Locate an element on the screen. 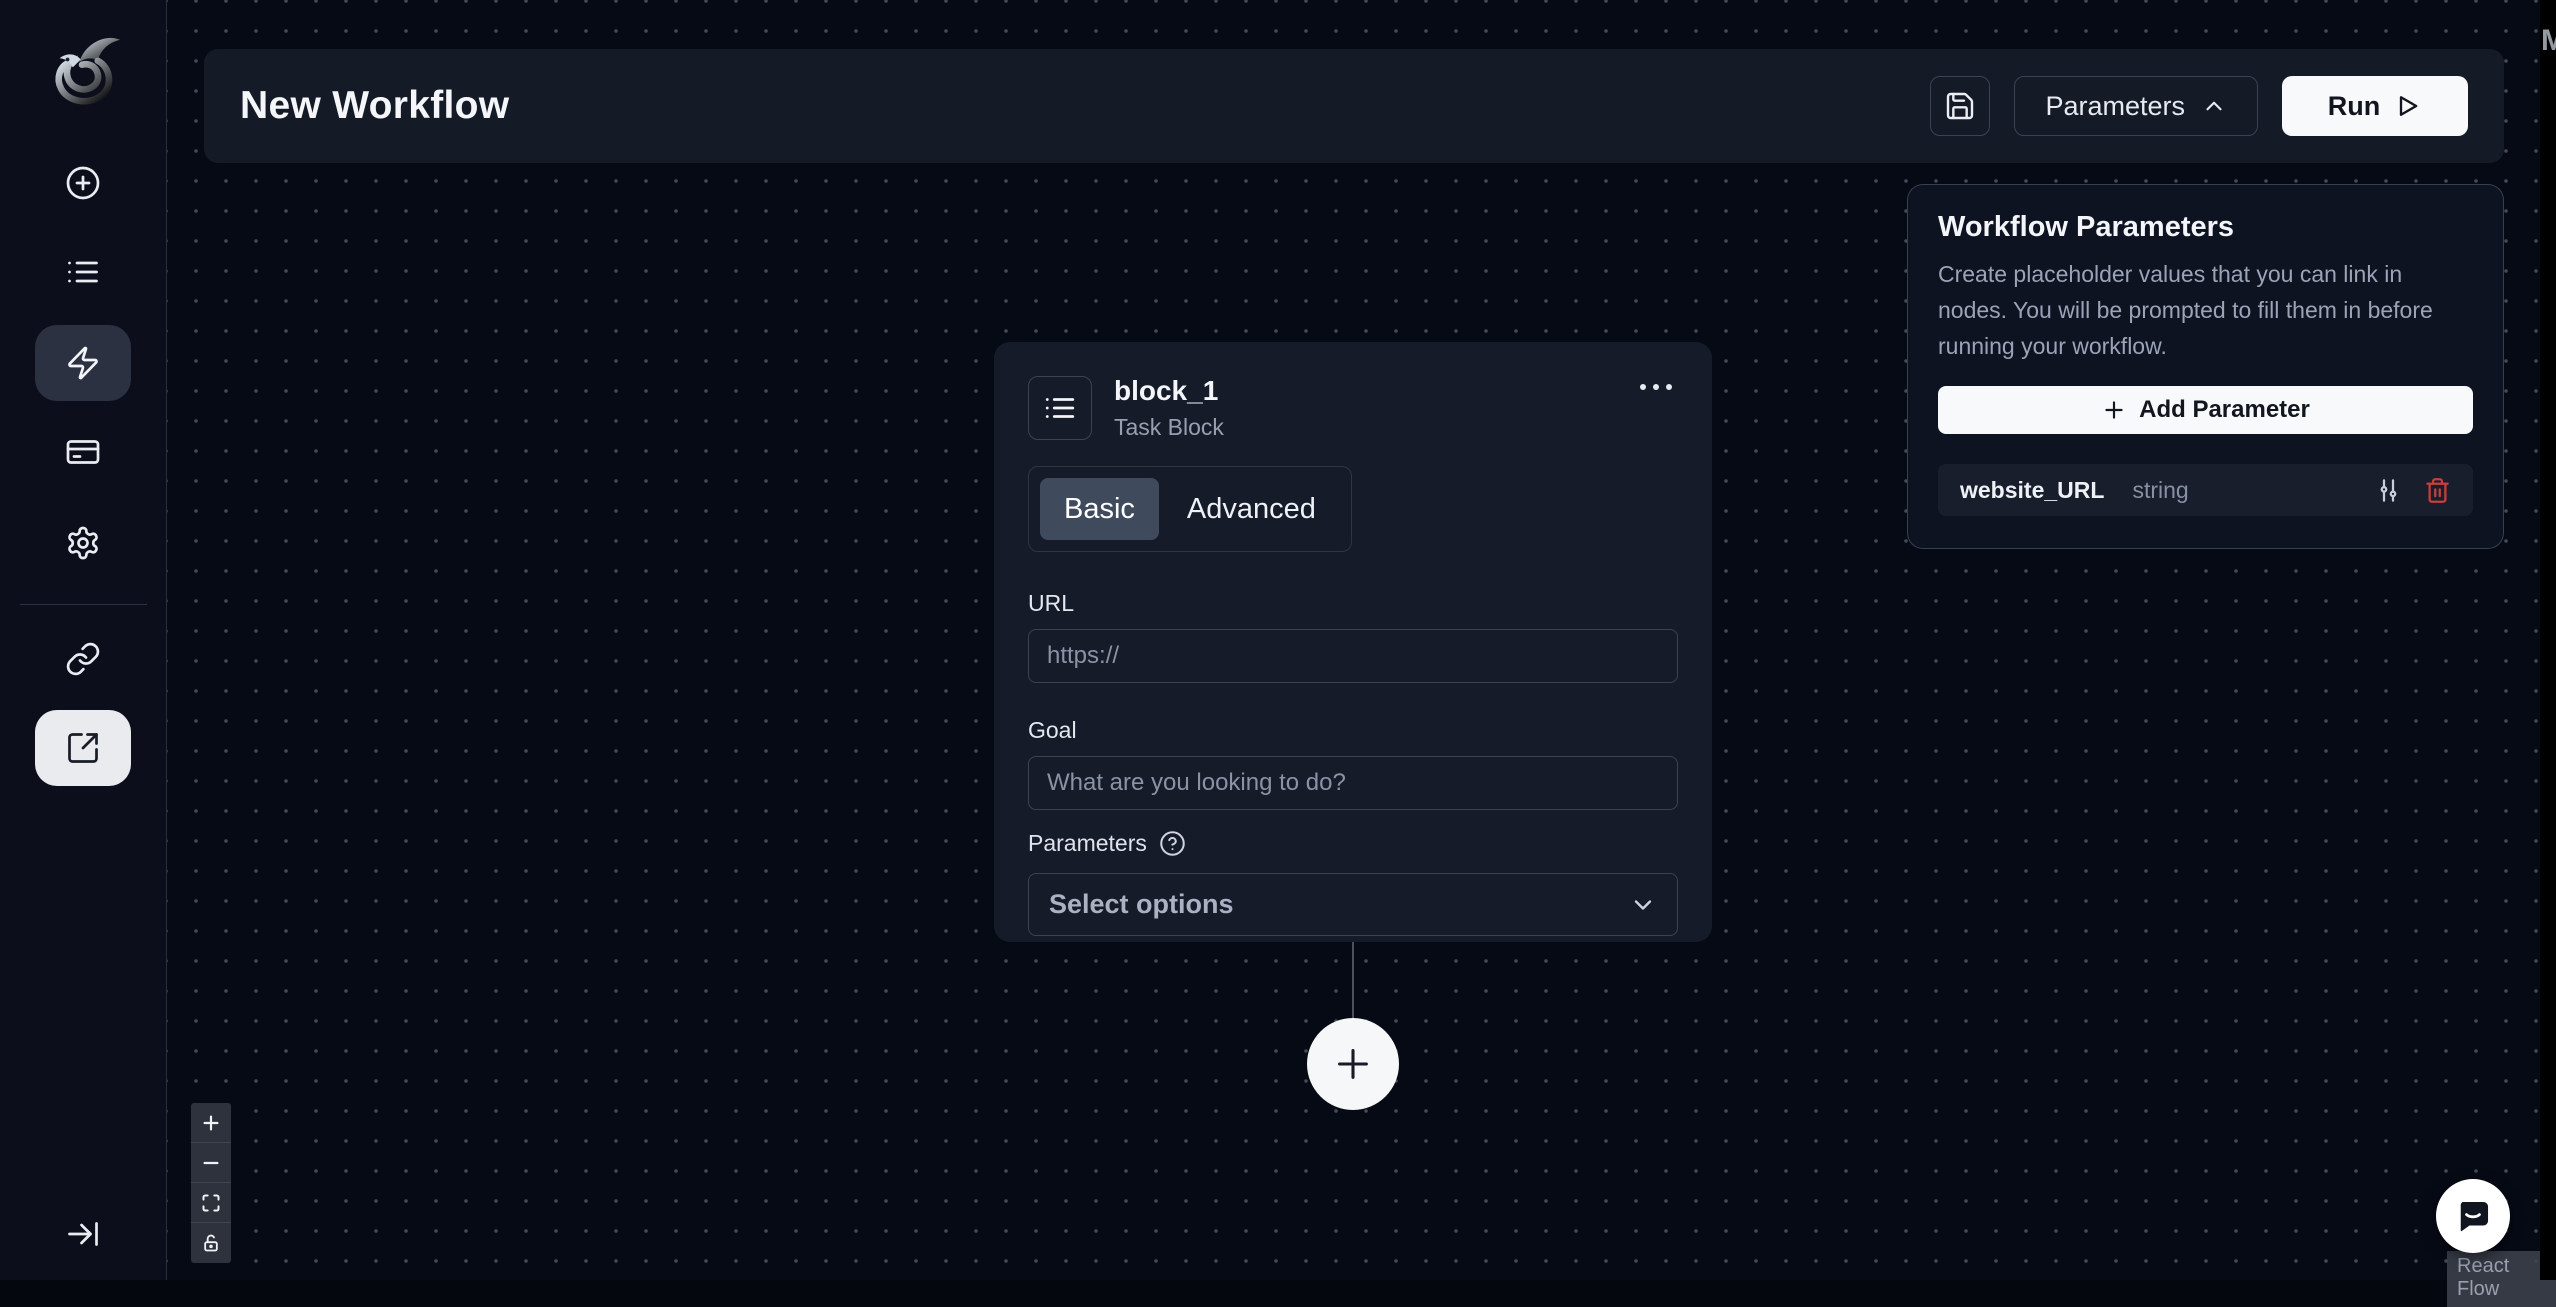 This screenshot has height=1307, width=2556. parameters-label: Parameters is located at coordinates (1087, 843).